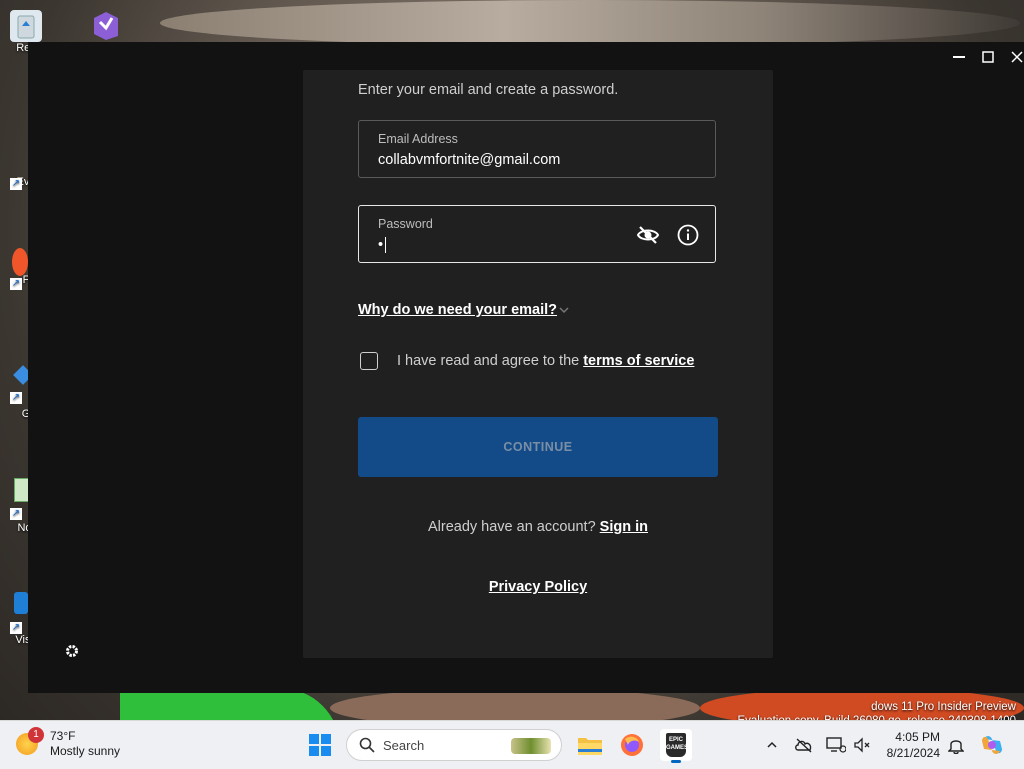  What do you see at coordinates (943, 707) in the screenshot?
I see `watermark-line-1: dows 11 Pro Insider Preview` at bounding box center [943, 707].